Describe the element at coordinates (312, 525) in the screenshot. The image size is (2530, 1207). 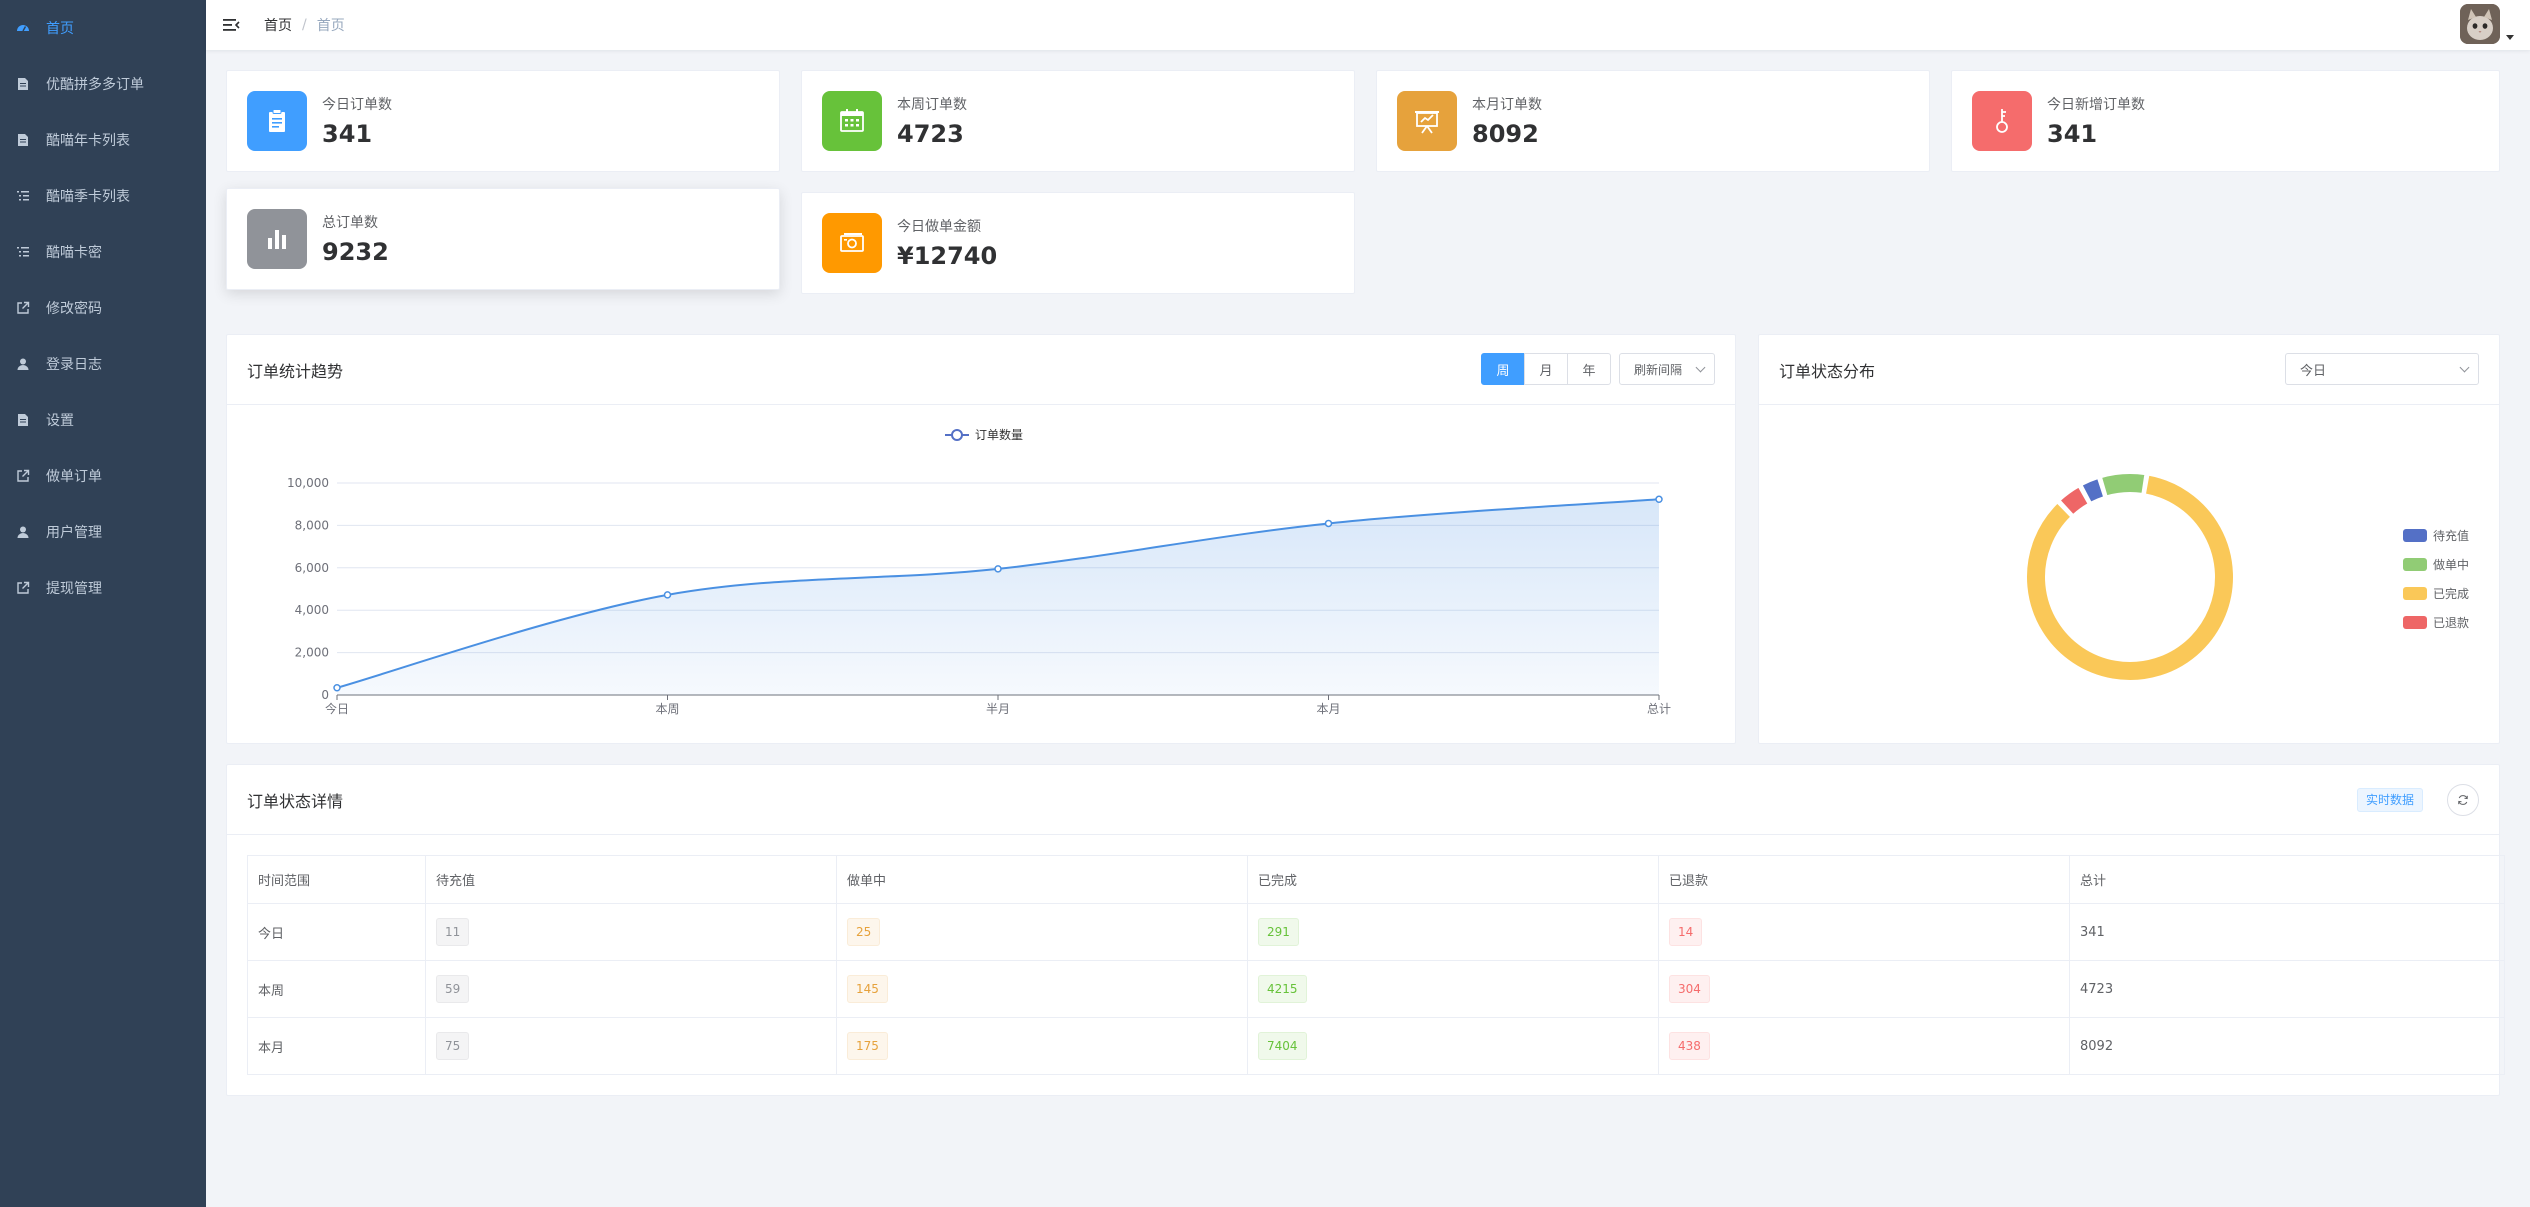
I see `y-tick-label: 8,000` at that location.